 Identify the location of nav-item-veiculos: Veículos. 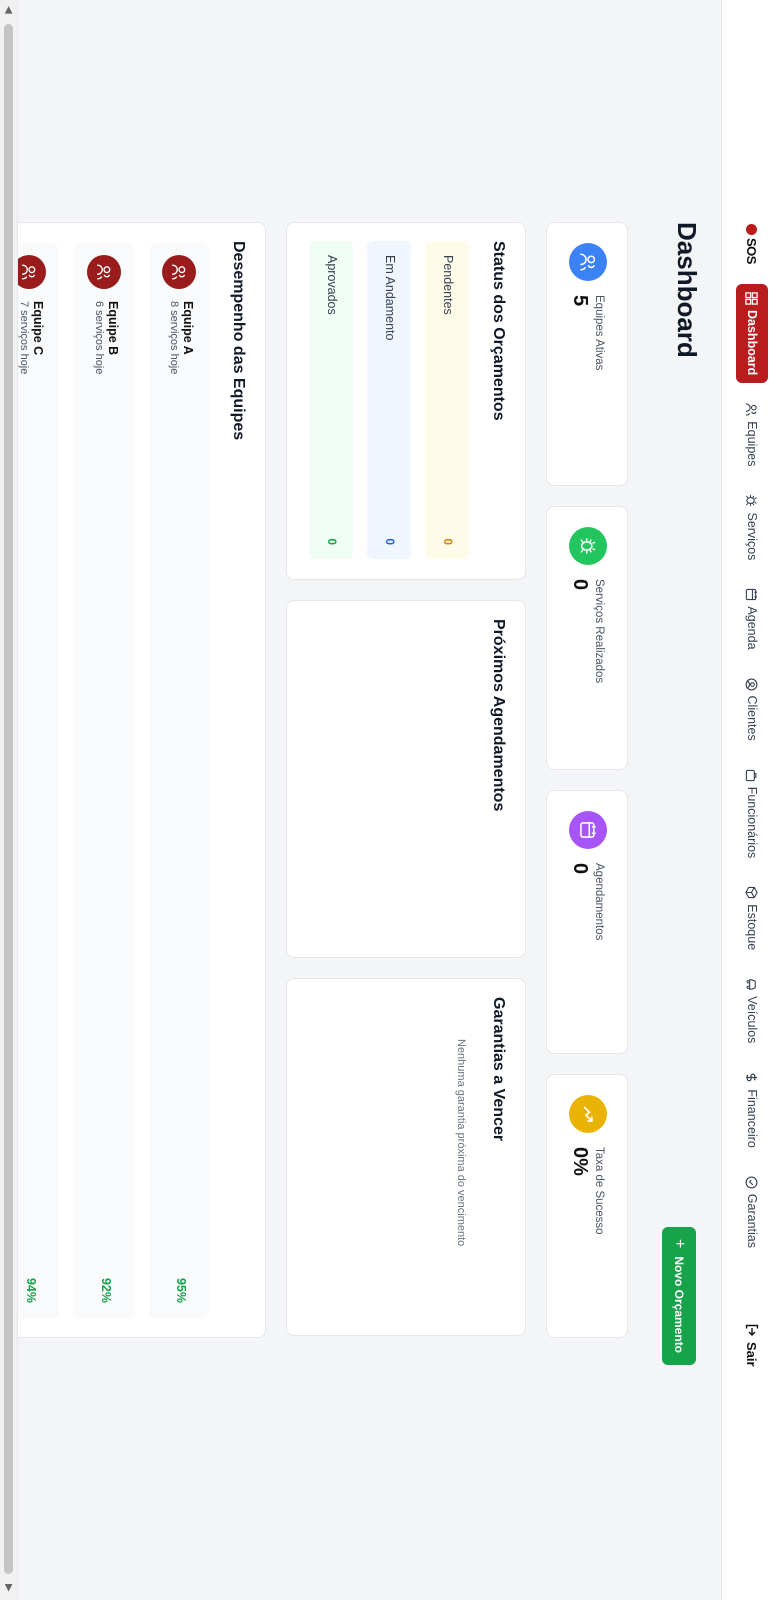
(752, 1010).